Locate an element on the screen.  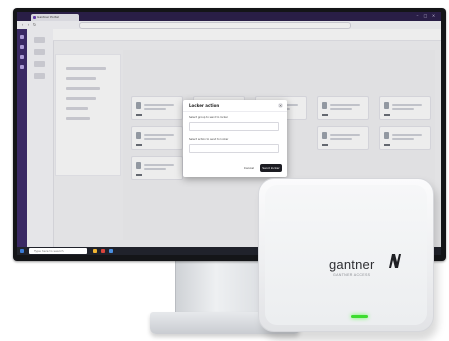
folder-icon is located at coordinates (95, 251).